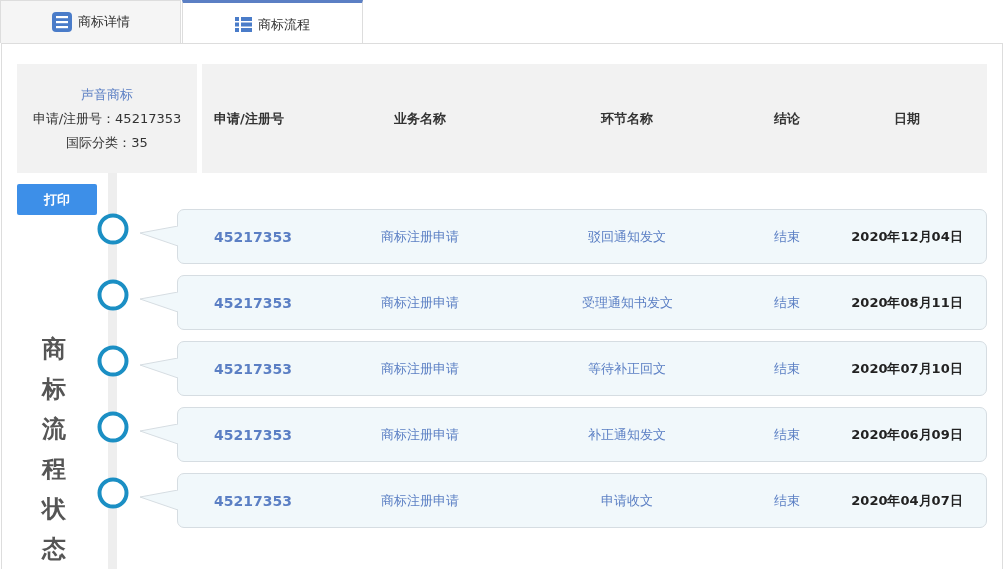 The width and height of the screenshot is (1007, 569). Describe the element at coordinates (90, 21) in the screenshot. I see `tab: 商标详情` at that location.